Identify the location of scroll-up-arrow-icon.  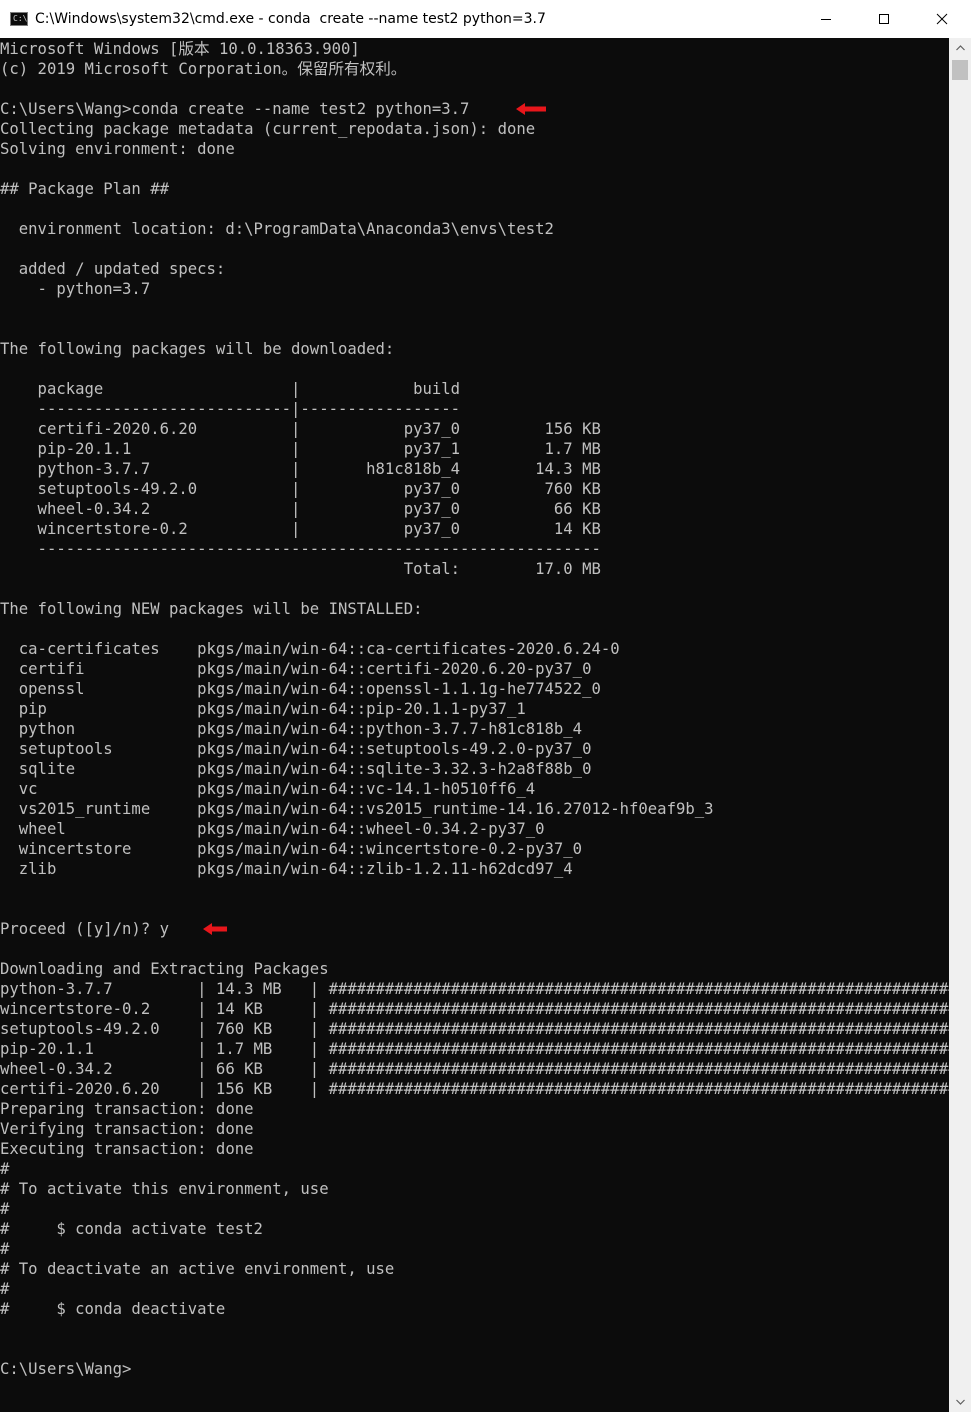
(960, 48).